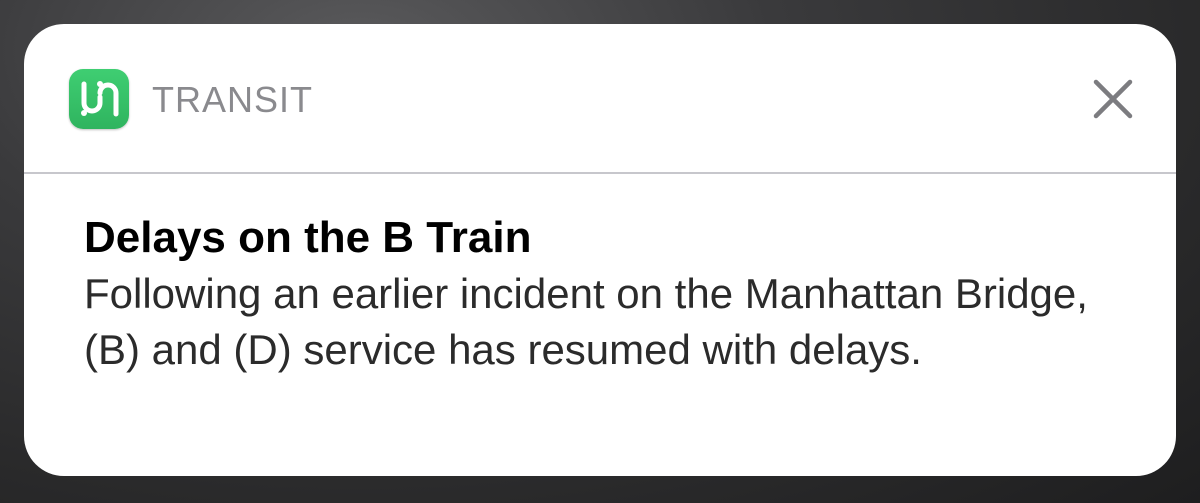 This screenshot has width=1200, height=503. What do you see at coordinates (99, 99) in the screenshot?
I see `transit-app-icon` at bounding box center [99, 99].